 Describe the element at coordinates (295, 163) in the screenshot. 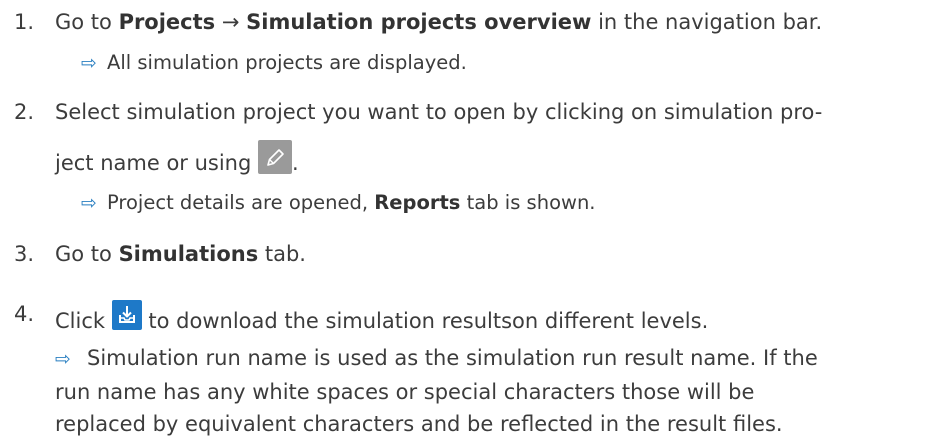

I see `step-text-part: .` at that location.